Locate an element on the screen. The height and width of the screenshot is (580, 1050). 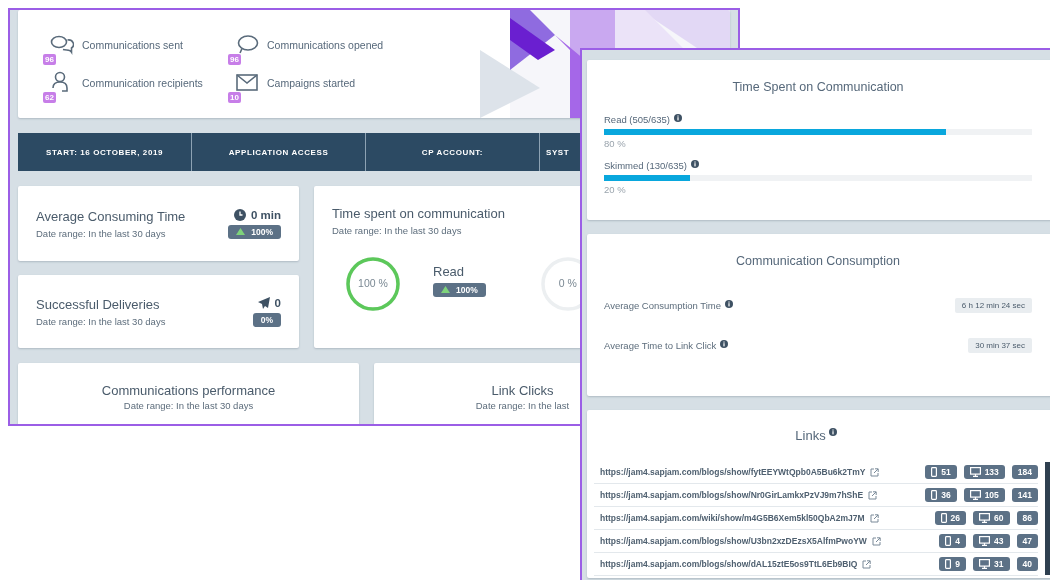
bar-label: Read (505/635) is located at coordinates (637, 119).